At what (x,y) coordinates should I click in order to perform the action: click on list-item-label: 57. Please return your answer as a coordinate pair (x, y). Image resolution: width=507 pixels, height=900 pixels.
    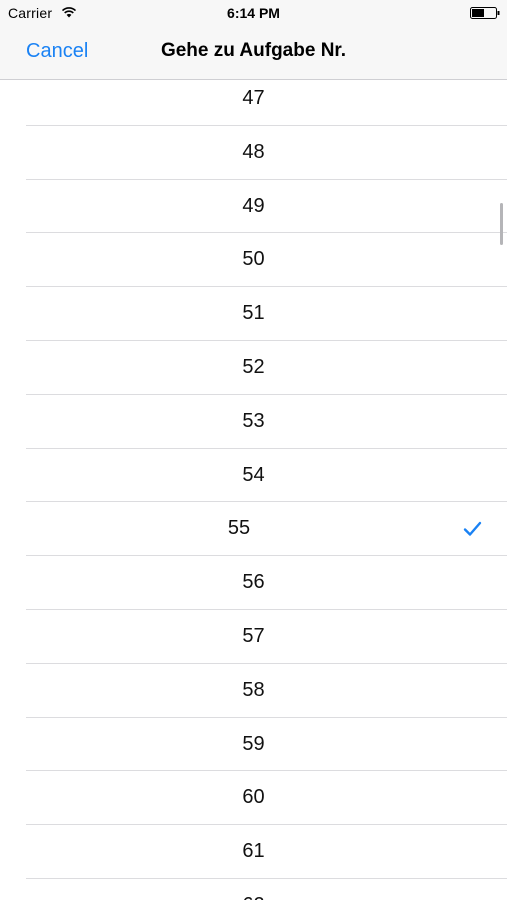
    Looking at the image, I should click on (253, 635).